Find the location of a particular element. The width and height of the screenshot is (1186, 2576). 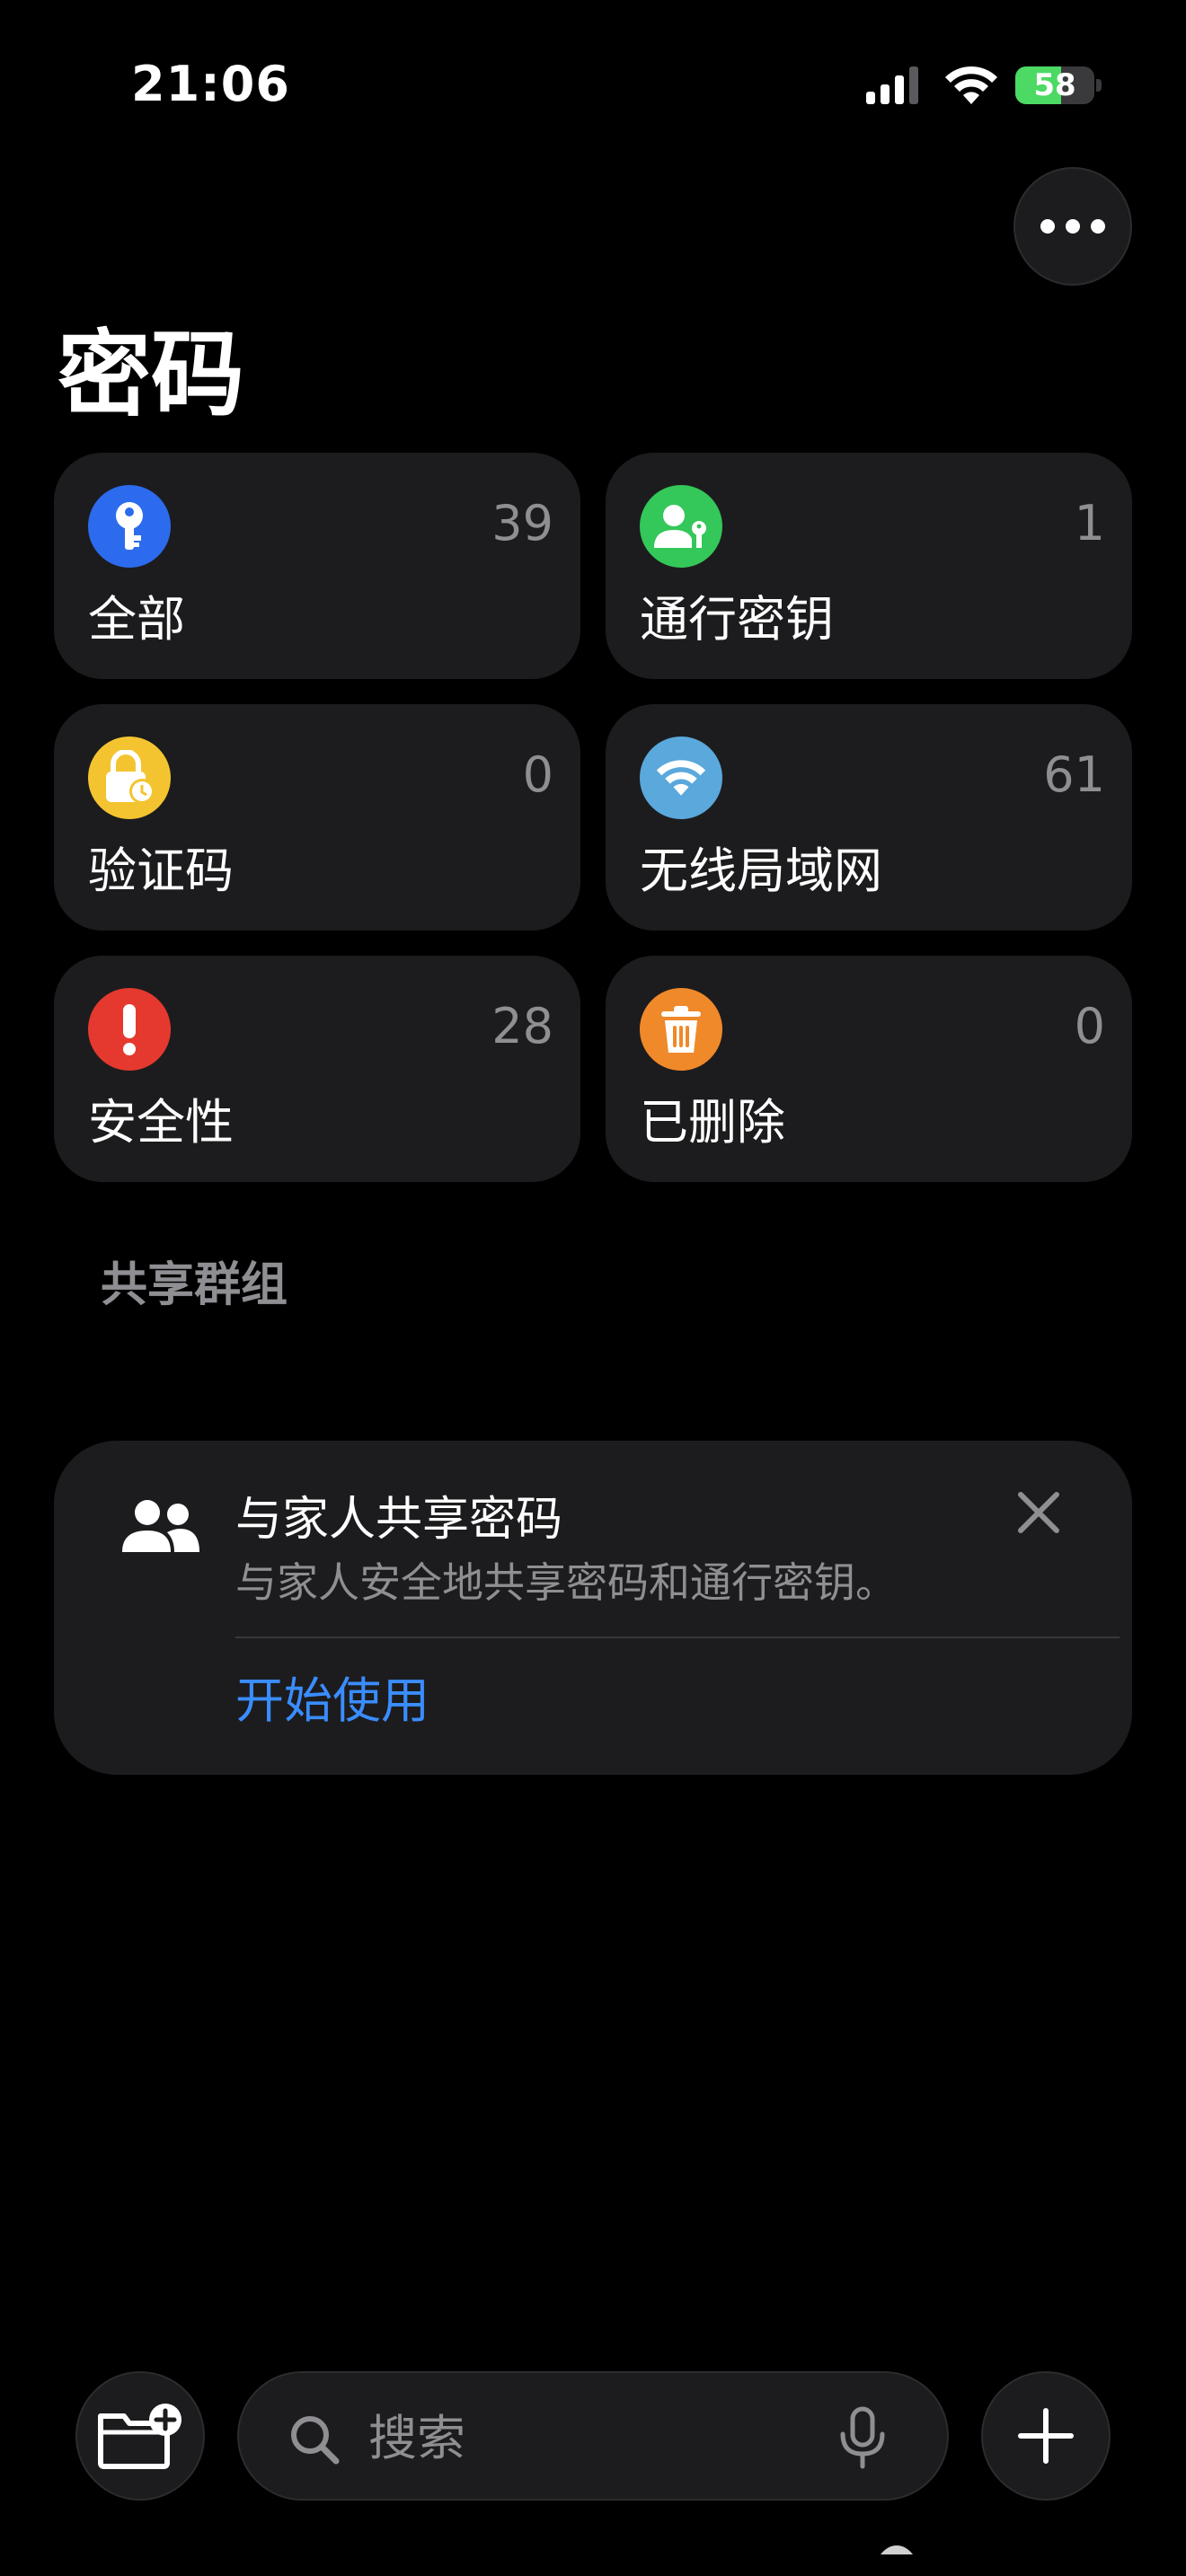

more-options-button is located at coordinates (1072, 226).